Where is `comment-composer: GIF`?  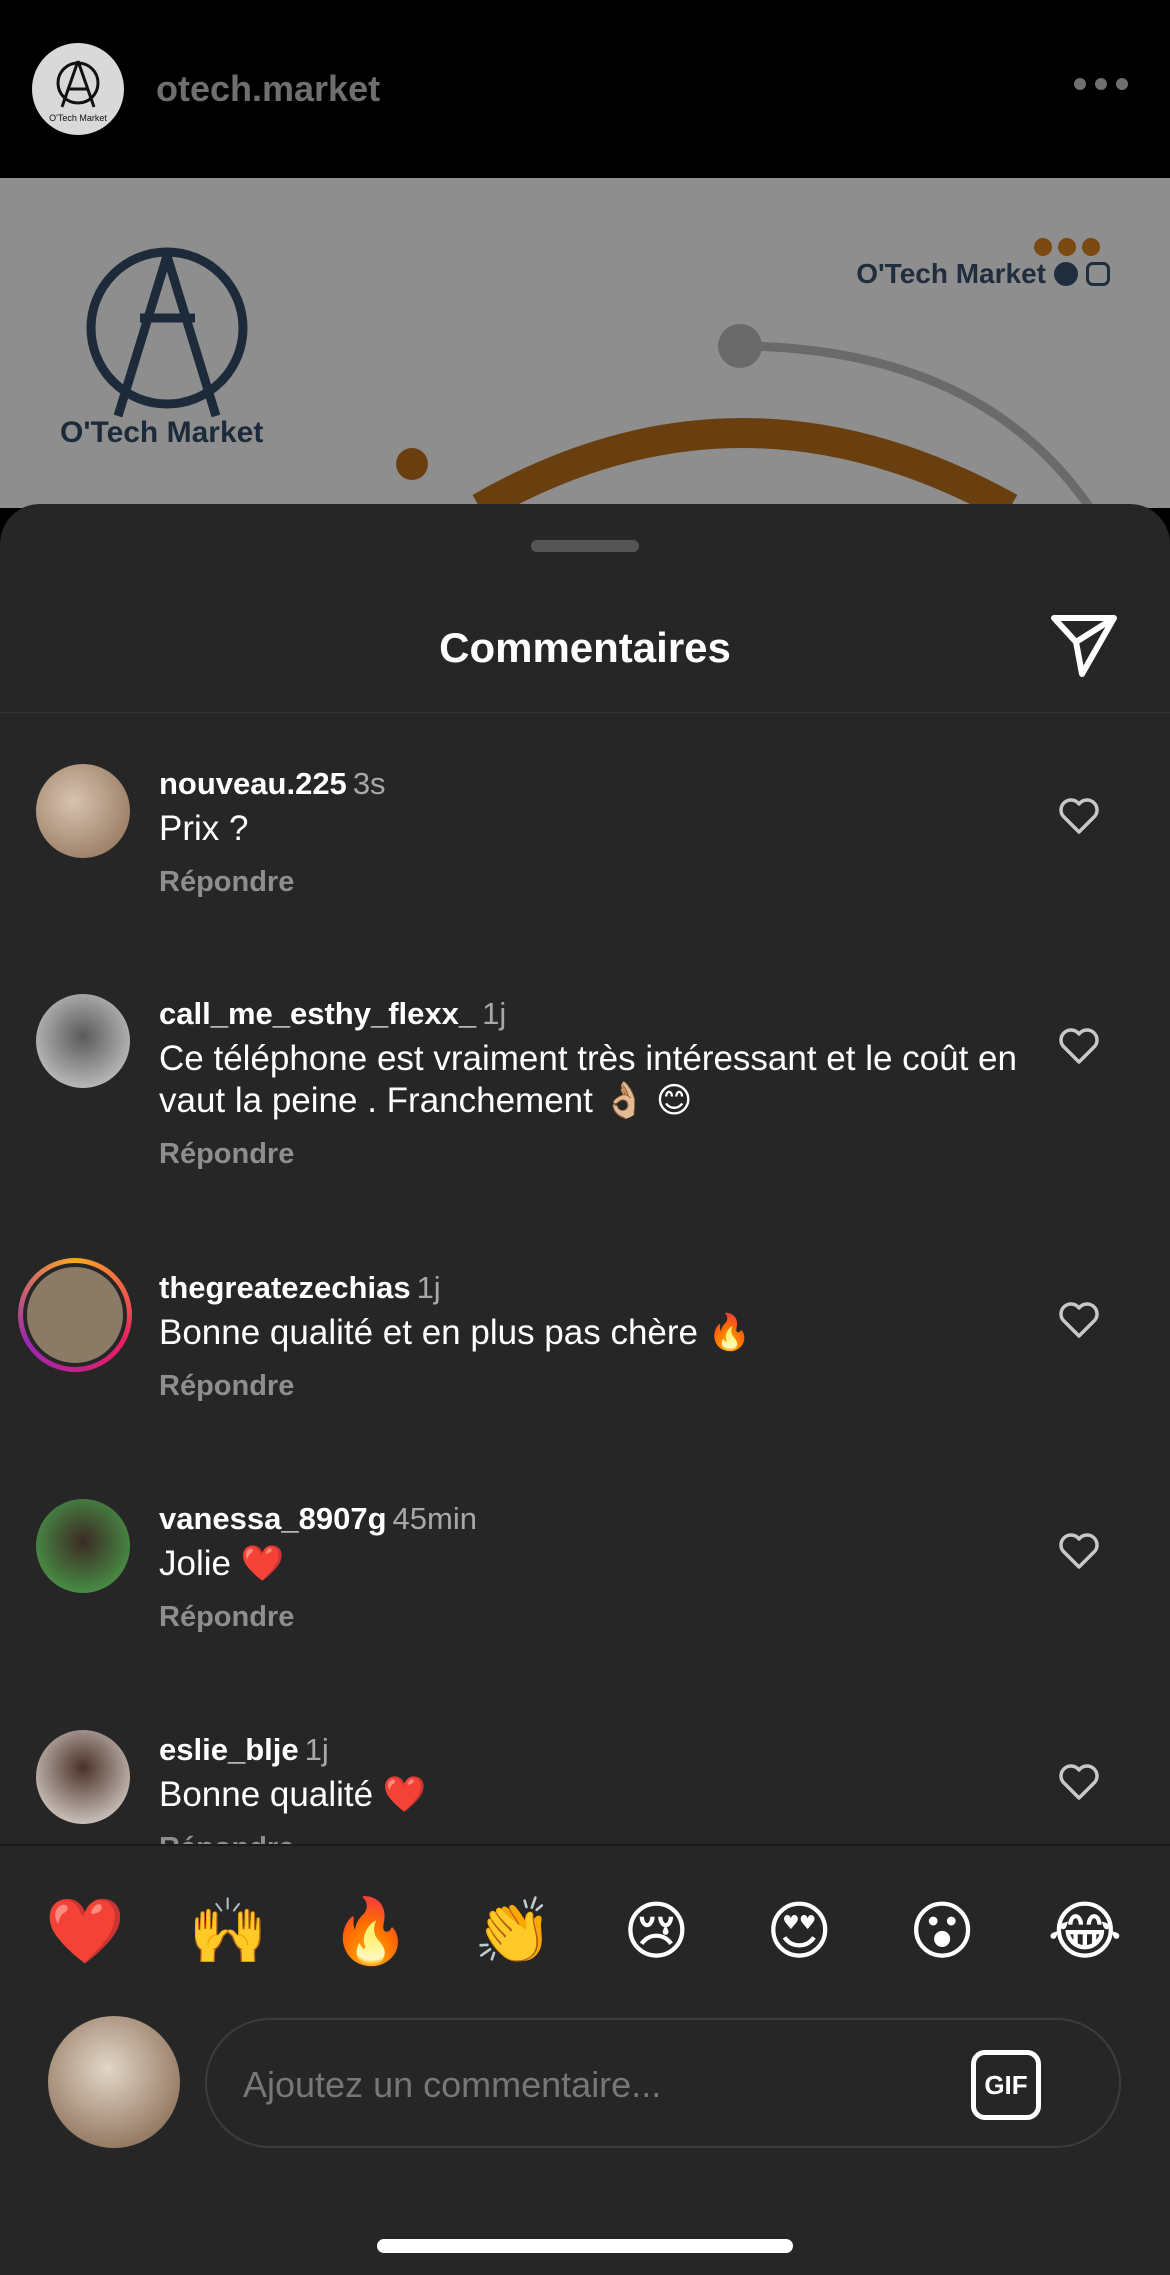 comment-composer: GIF is located at coordinates (663, 2083).